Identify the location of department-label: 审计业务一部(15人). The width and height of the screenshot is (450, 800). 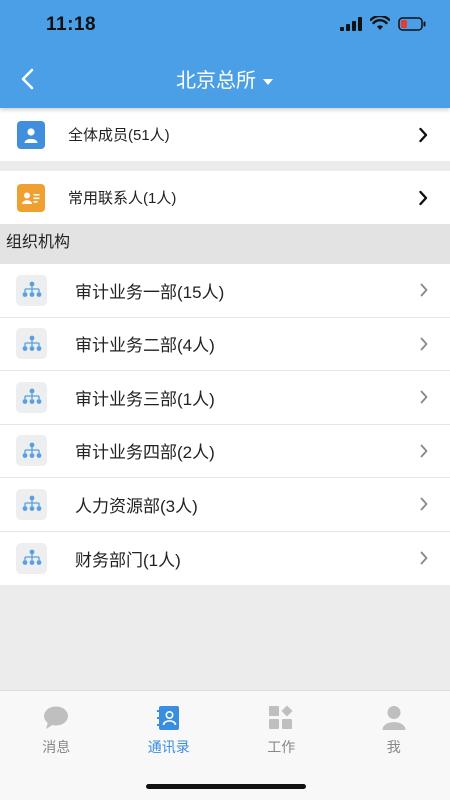
(150, 292).